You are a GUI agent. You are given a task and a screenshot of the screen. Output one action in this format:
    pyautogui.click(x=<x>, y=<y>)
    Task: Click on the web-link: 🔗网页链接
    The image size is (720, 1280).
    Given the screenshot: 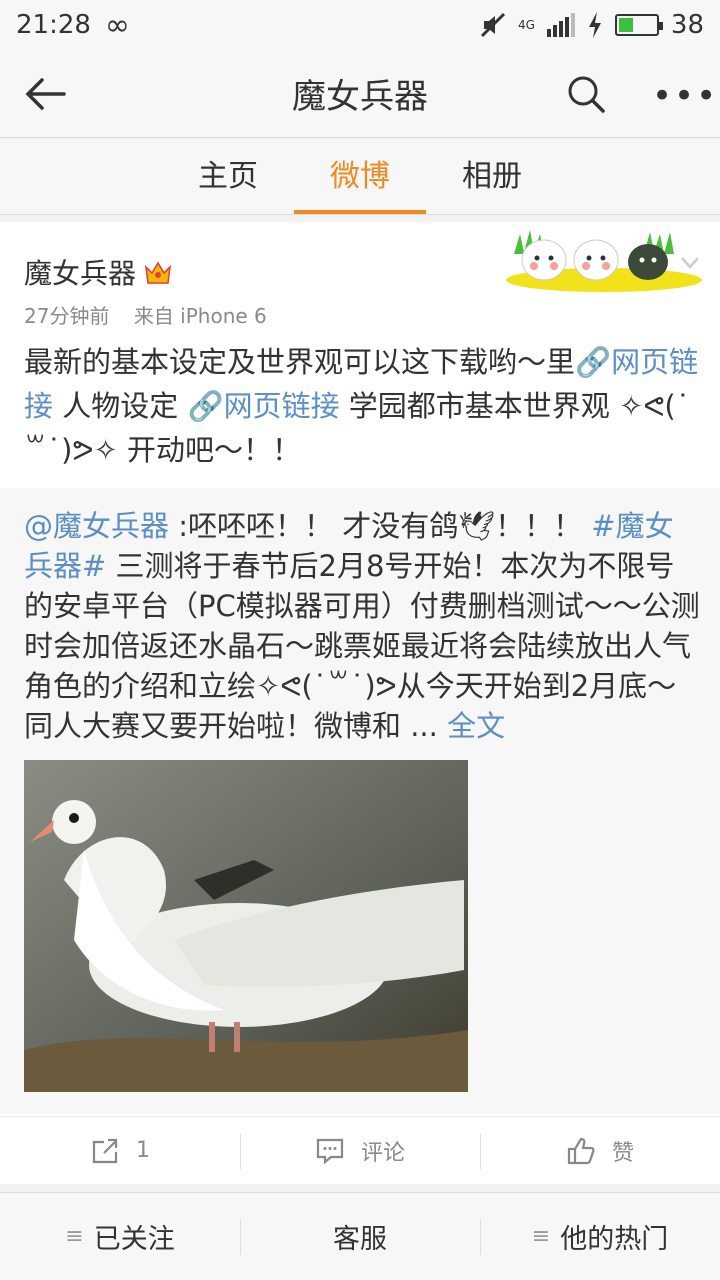 What is the action you would take?
    pyautogui.click(x=263, y=406)
    